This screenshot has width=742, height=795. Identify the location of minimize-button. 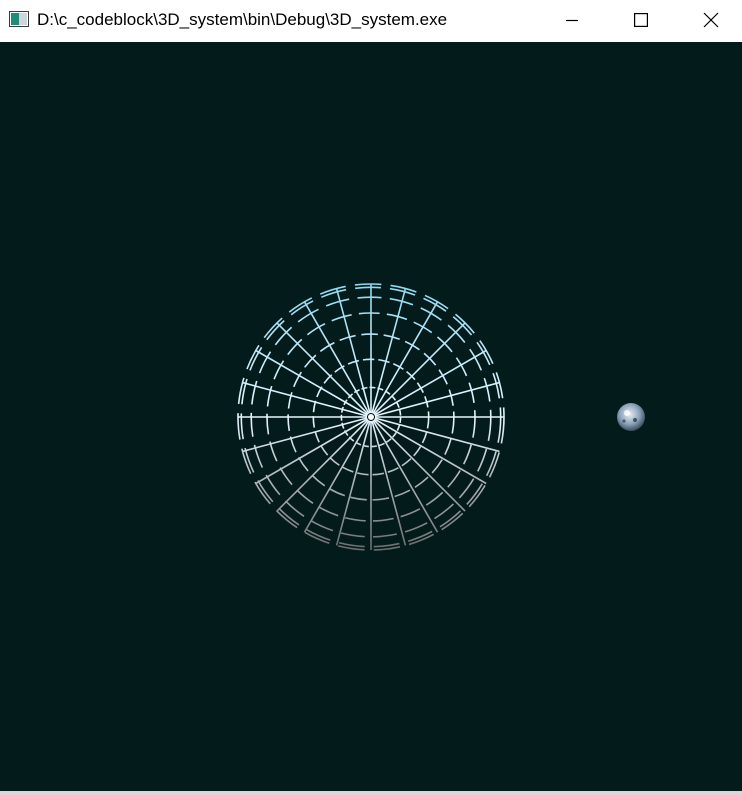
(572, 20).